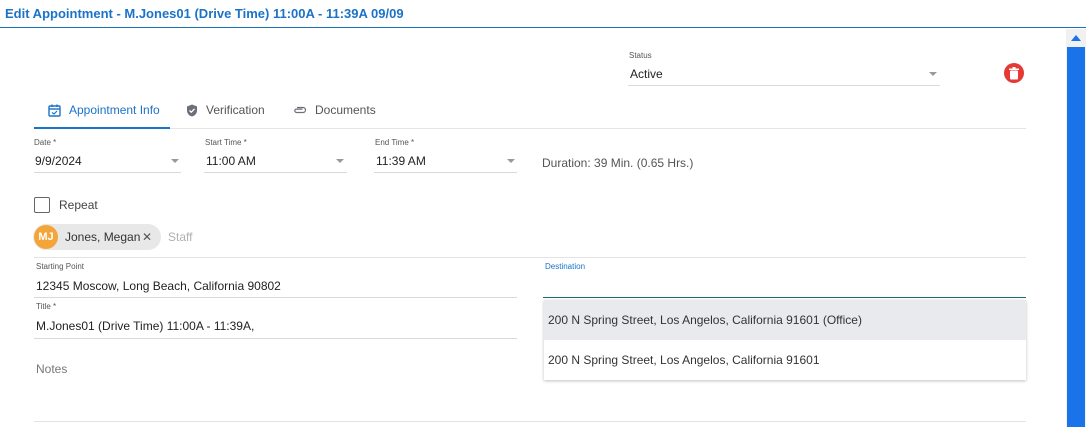 The image size is (1086, 427). I want to click on title-label: Title *, so click(46, 306).